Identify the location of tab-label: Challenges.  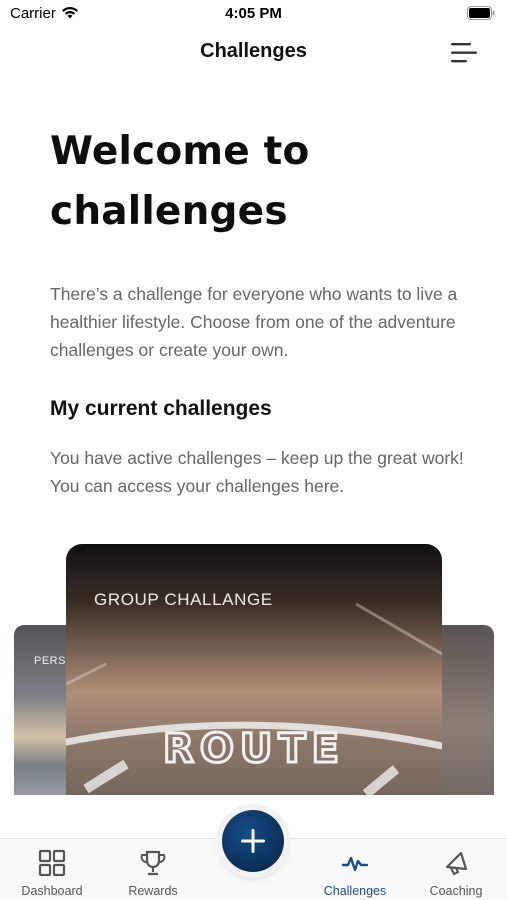
(355, 891).